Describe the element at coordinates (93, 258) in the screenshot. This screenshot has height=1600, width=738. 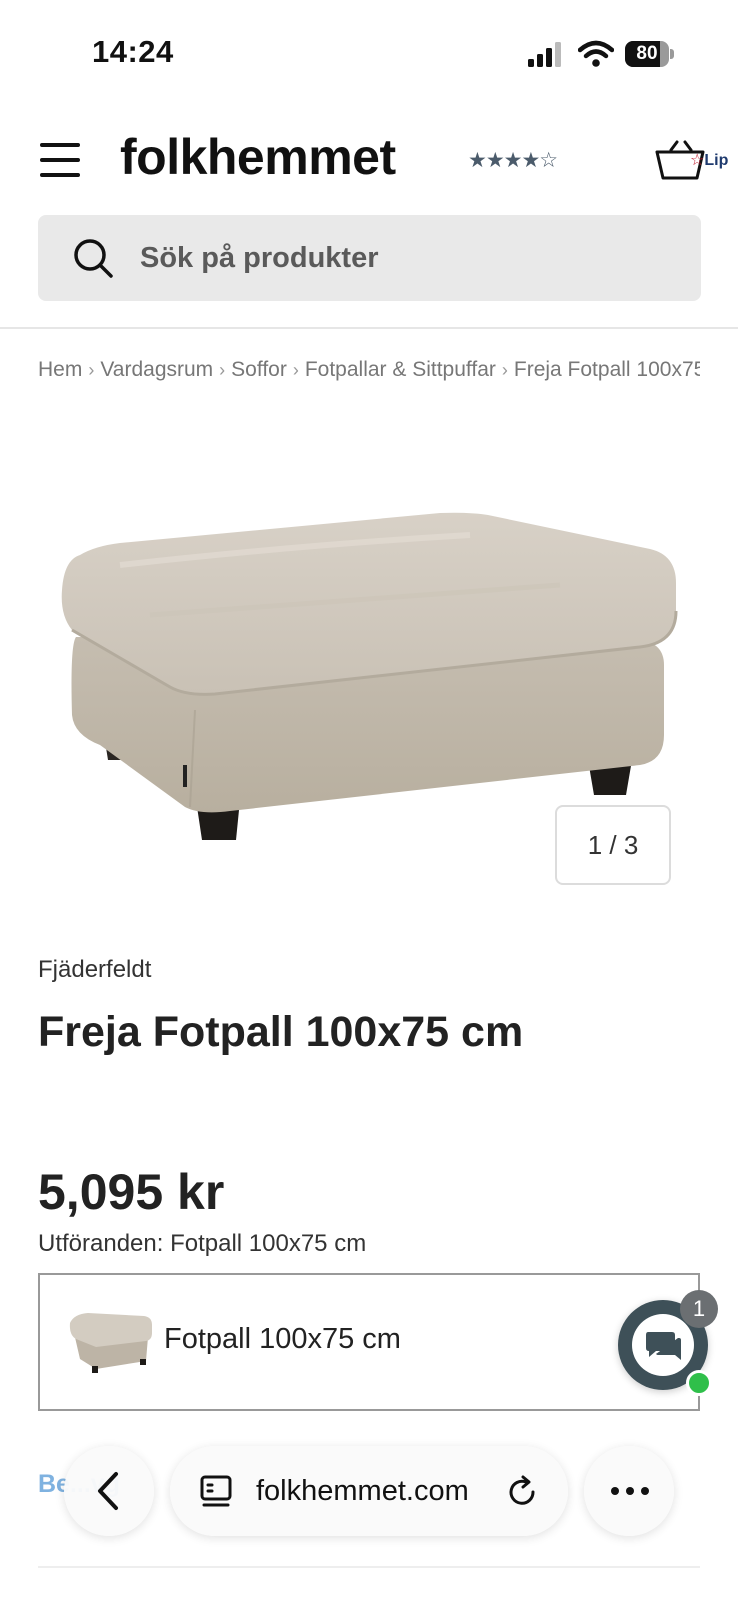
I see `search-icon` at that location.